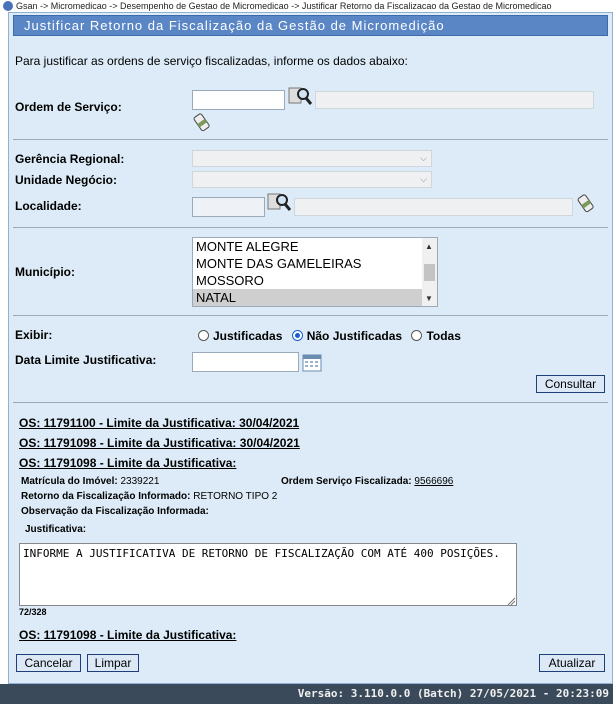  Describe the element at coordinates (70, 159) in the screenshot. I see `gerencia-label: Gerência Regional:` at that location.